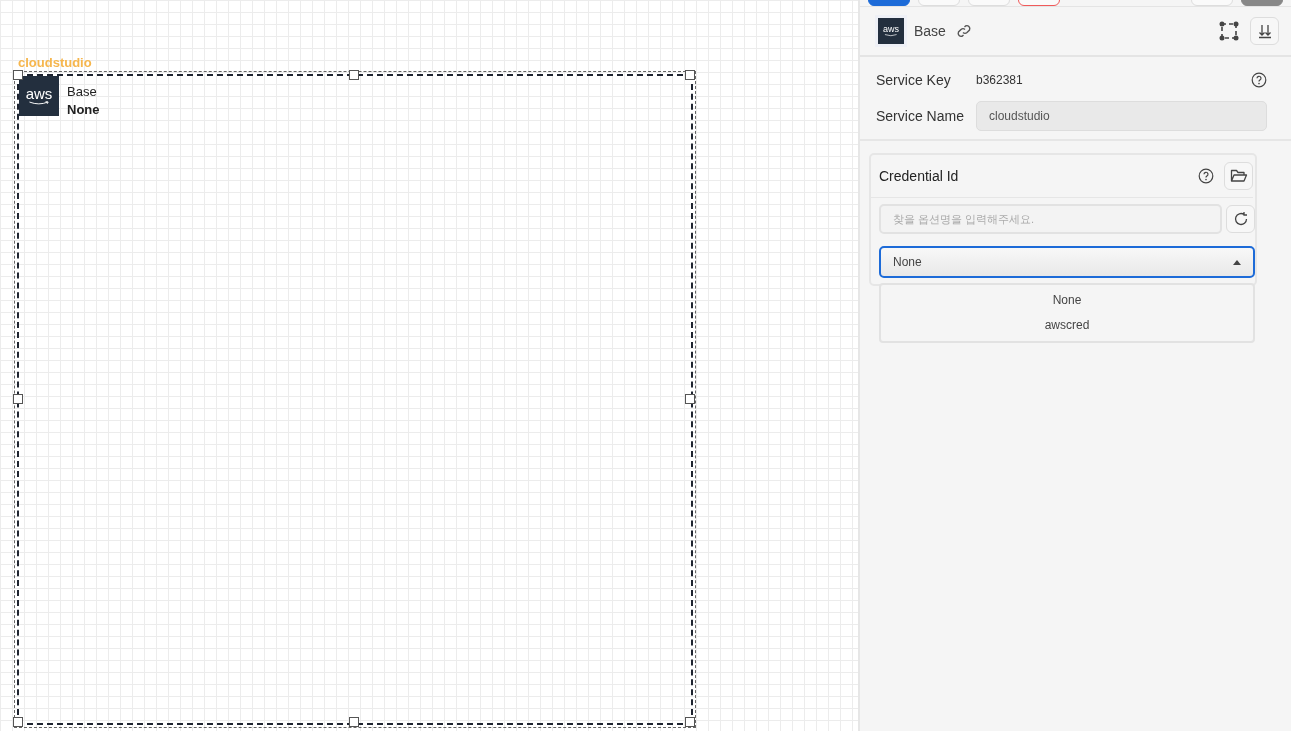 The image size is (1291, 731). What do you see at coordinates (930, 31) in the screenshot?
I see `service-title: Base` at bounding box center [930, 31].